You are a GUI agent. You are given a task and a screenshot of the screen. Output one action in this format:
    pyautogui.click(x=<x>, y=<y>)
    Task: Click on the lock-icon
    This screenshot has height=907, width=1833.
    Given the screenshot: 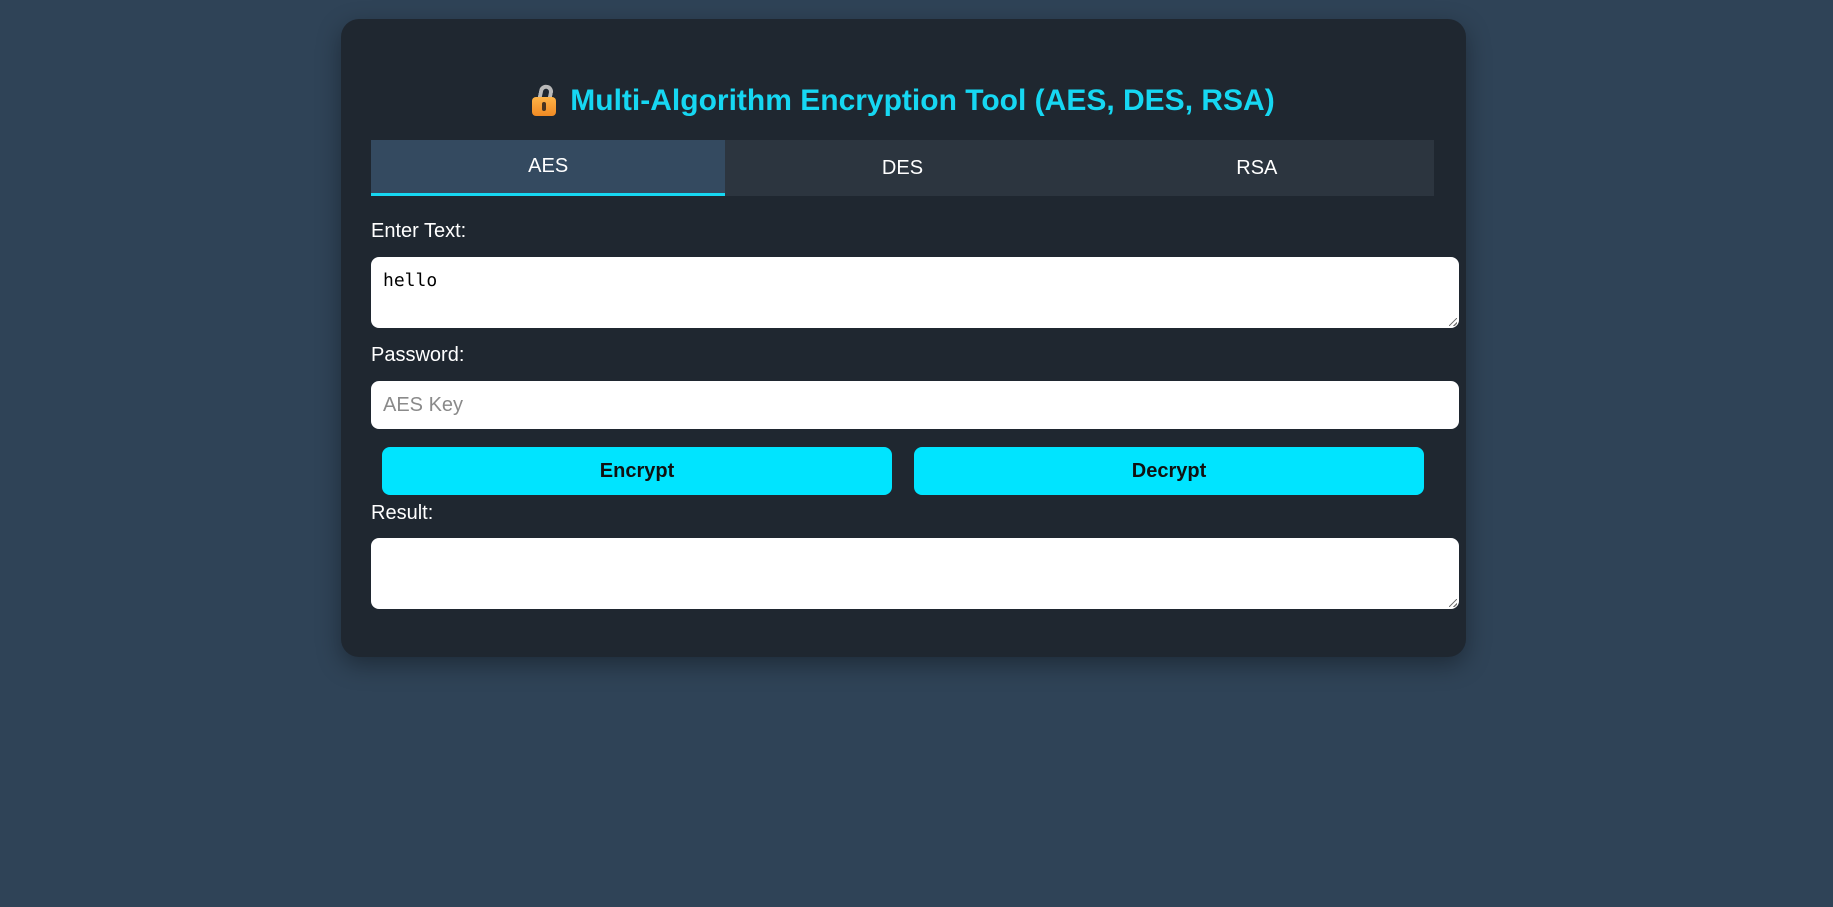 What is the action you would take?
    pyautogui.click(x=545, y=100)
    